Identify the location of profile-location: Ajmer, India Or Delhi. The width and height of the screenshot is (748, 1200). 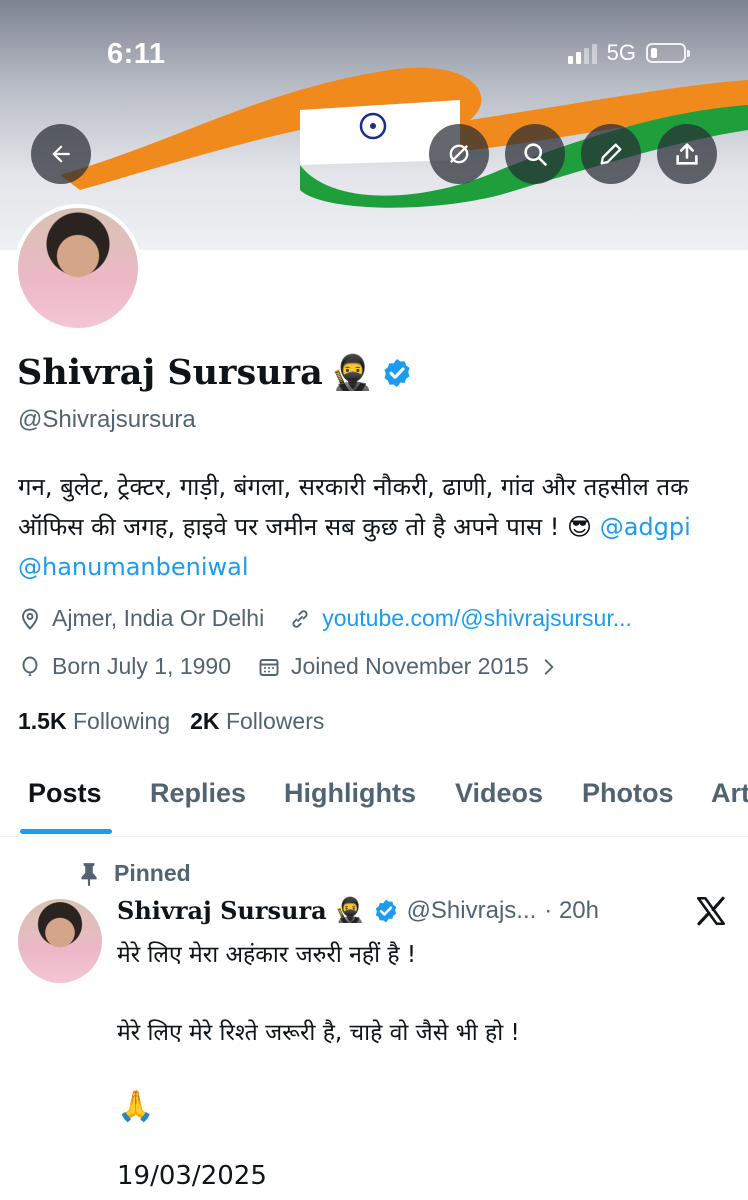
(158, 618).